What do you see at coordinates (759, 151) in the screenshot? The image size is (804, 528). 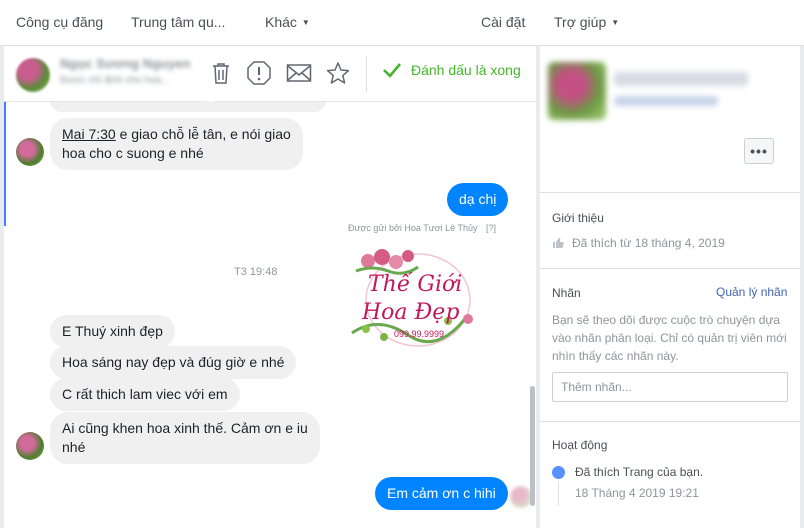 I see `more-options-button: •••` at bounding box center [759, 151].